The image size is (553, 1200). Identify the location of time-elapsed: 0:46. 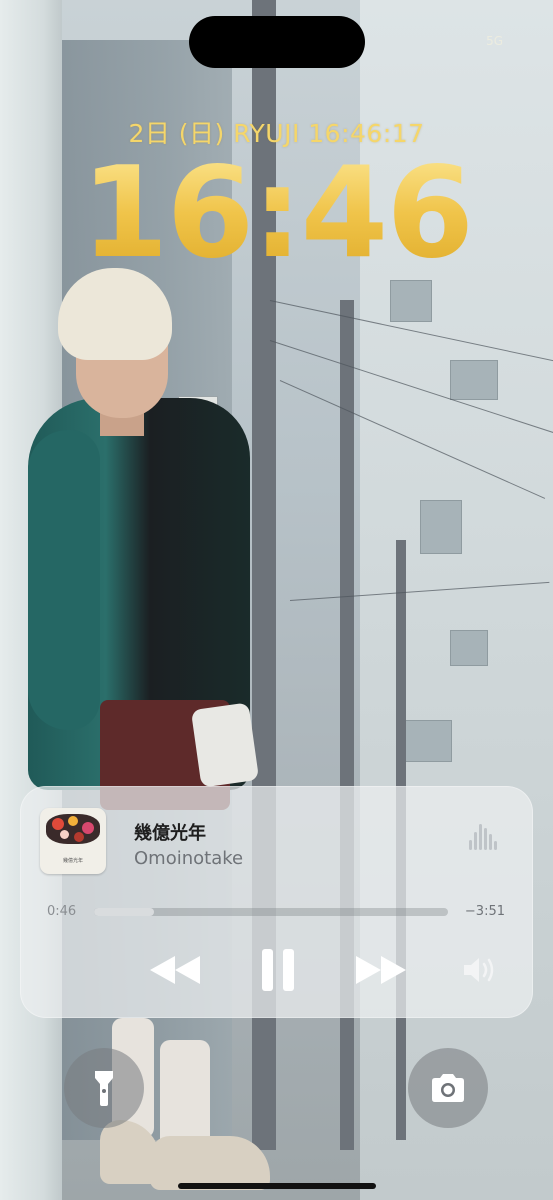
(62, 911).